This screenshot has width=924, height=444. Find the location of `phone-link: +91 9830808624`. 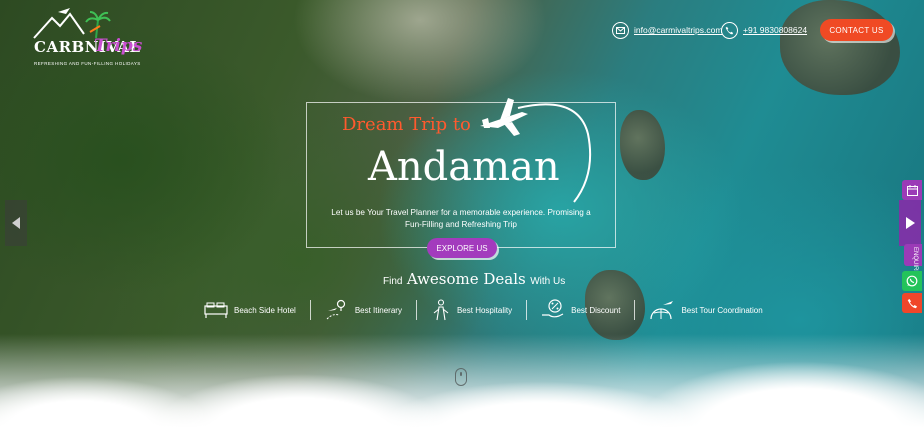

phone-link: +91 9830808624 is located at coordinates (775, 30).